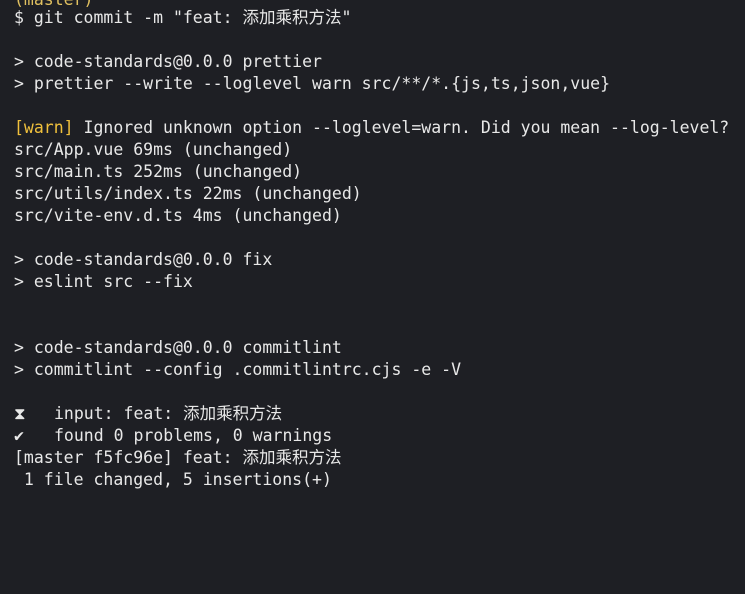 Image resolution: width=745 pixels, height=594 pixels. I want to click on warn-tag: [warn], so click(44, 127).